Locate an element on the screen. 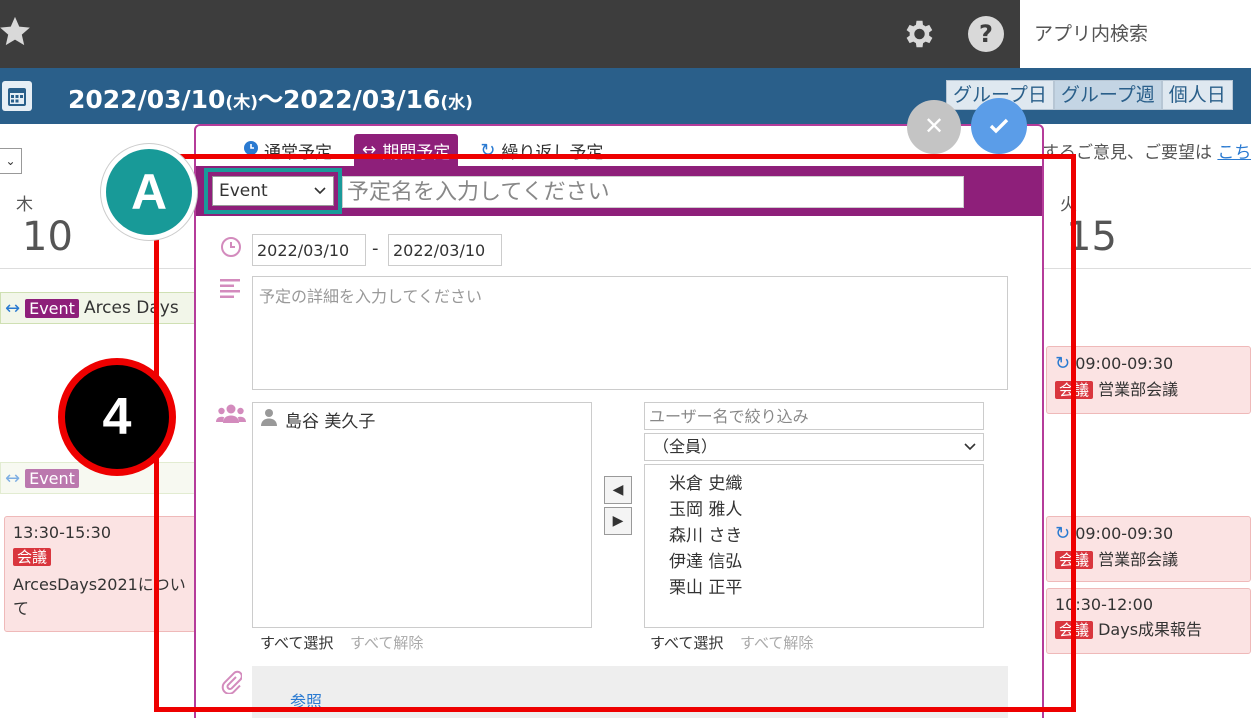  meeting-tag: 会議 is located at coordinates (32, 557).